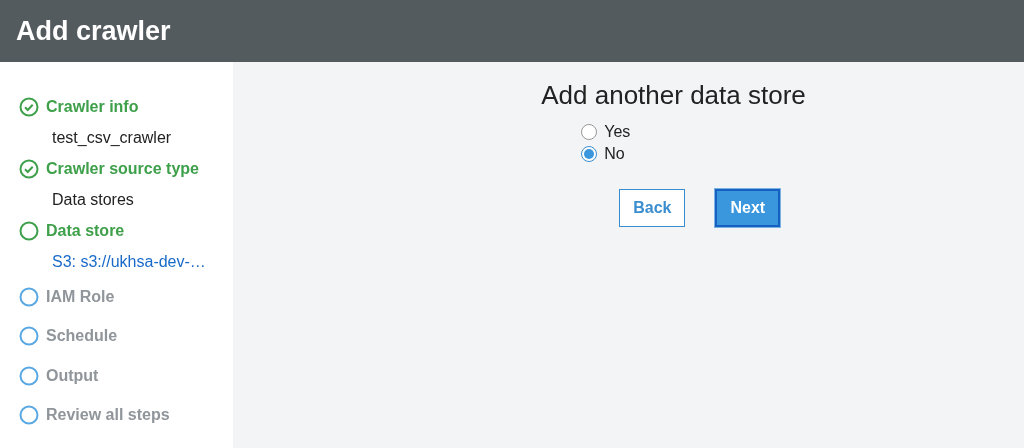  I want to click on step-label: Crawler source type, so click(122, 168).